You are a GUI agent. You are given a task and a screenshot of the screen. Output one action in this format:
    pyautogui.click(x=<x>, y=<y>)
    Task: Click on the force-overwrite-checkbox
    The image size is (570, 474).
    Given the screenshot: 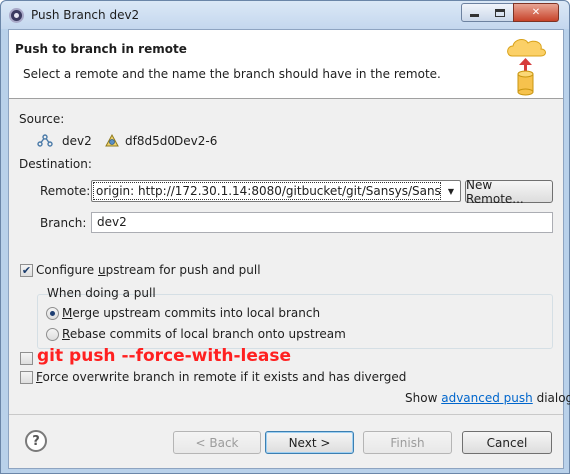 What is the action you would take?
    pyautogui.click(x=26, y=377)
    